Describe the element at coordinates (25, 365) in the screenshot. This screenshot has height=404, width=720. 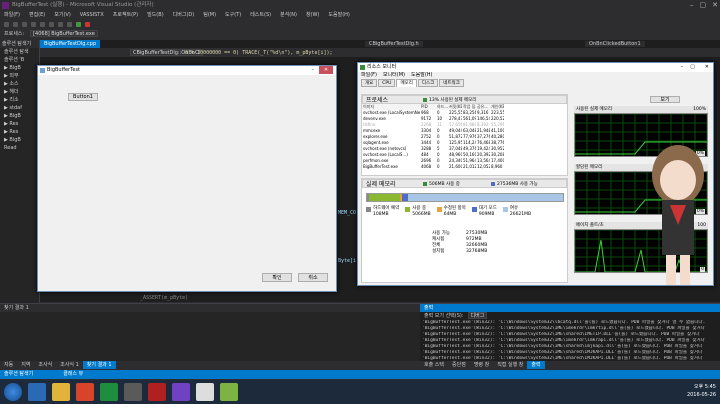
I see `bottom-tab: 지역` at that location.